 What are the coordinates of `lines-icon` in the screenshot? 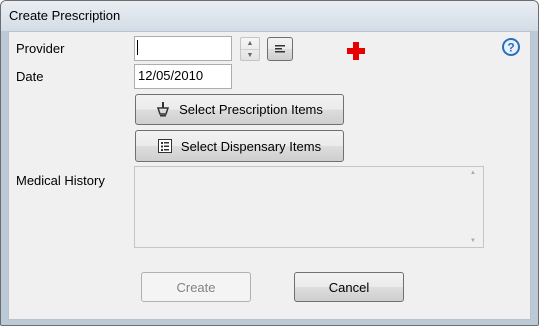 It's located at (280, 48).